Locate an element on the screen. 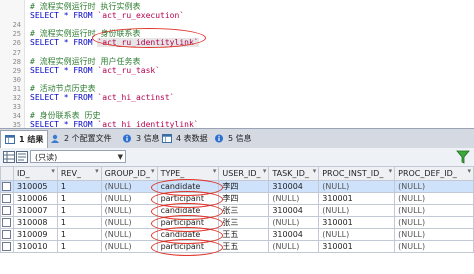  table-cell: 310010 is located at coordinates (35, 246).